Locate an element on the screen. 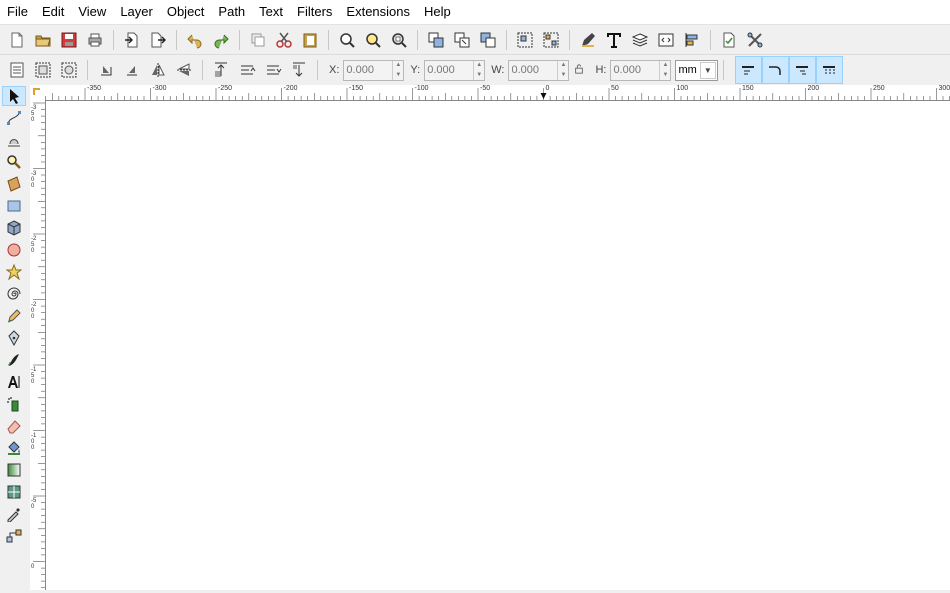  text-font-icon is located at coordinates (614, 40).